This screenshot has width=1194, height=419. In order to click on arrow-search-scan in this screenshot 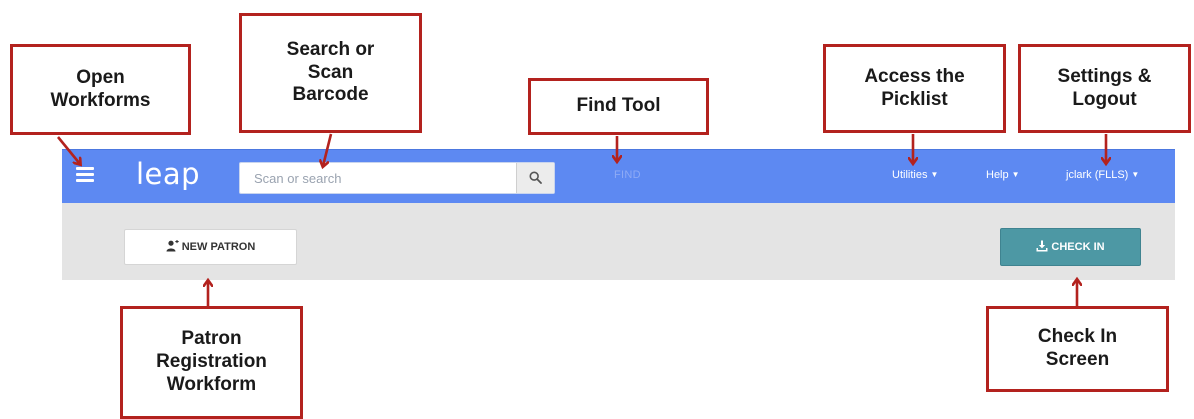, I will do `click(328, 149)`.